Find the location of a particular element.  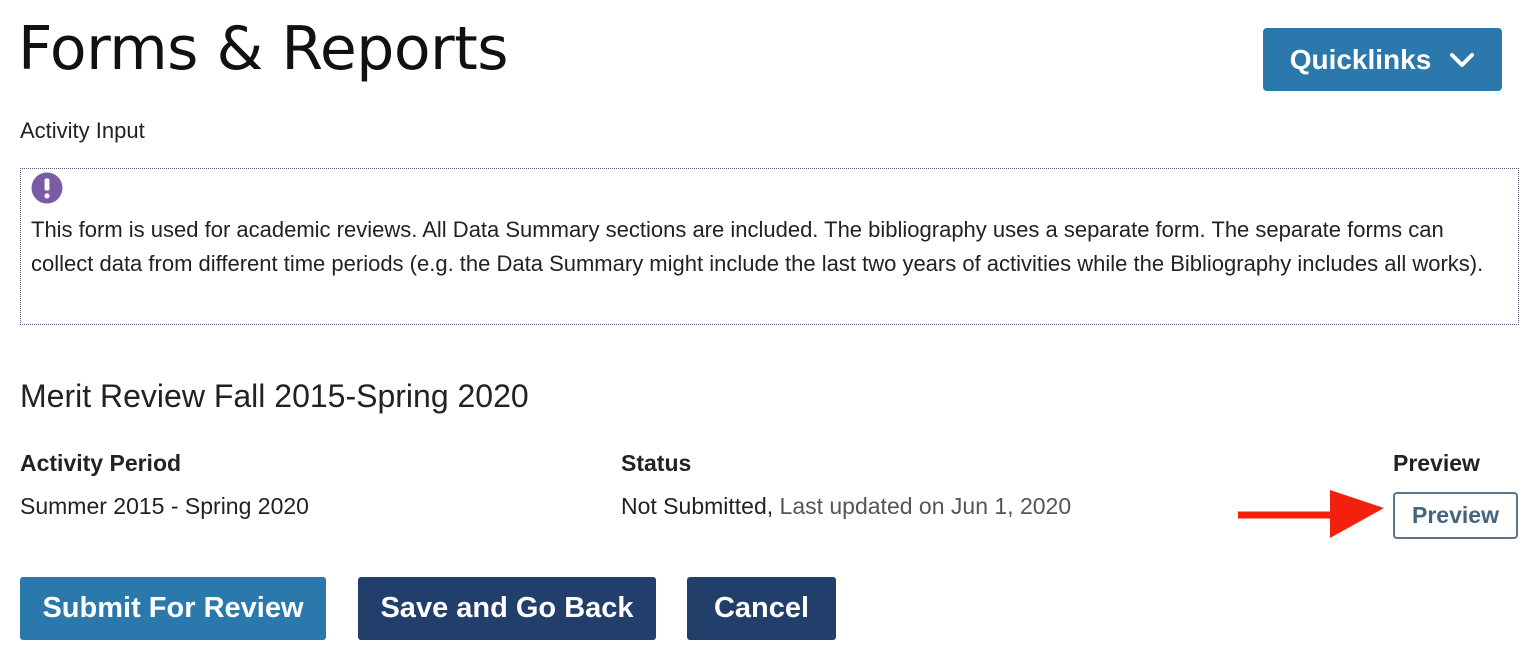

submit-for-review-button: Submit For Review is located at coordinates (173, 608).